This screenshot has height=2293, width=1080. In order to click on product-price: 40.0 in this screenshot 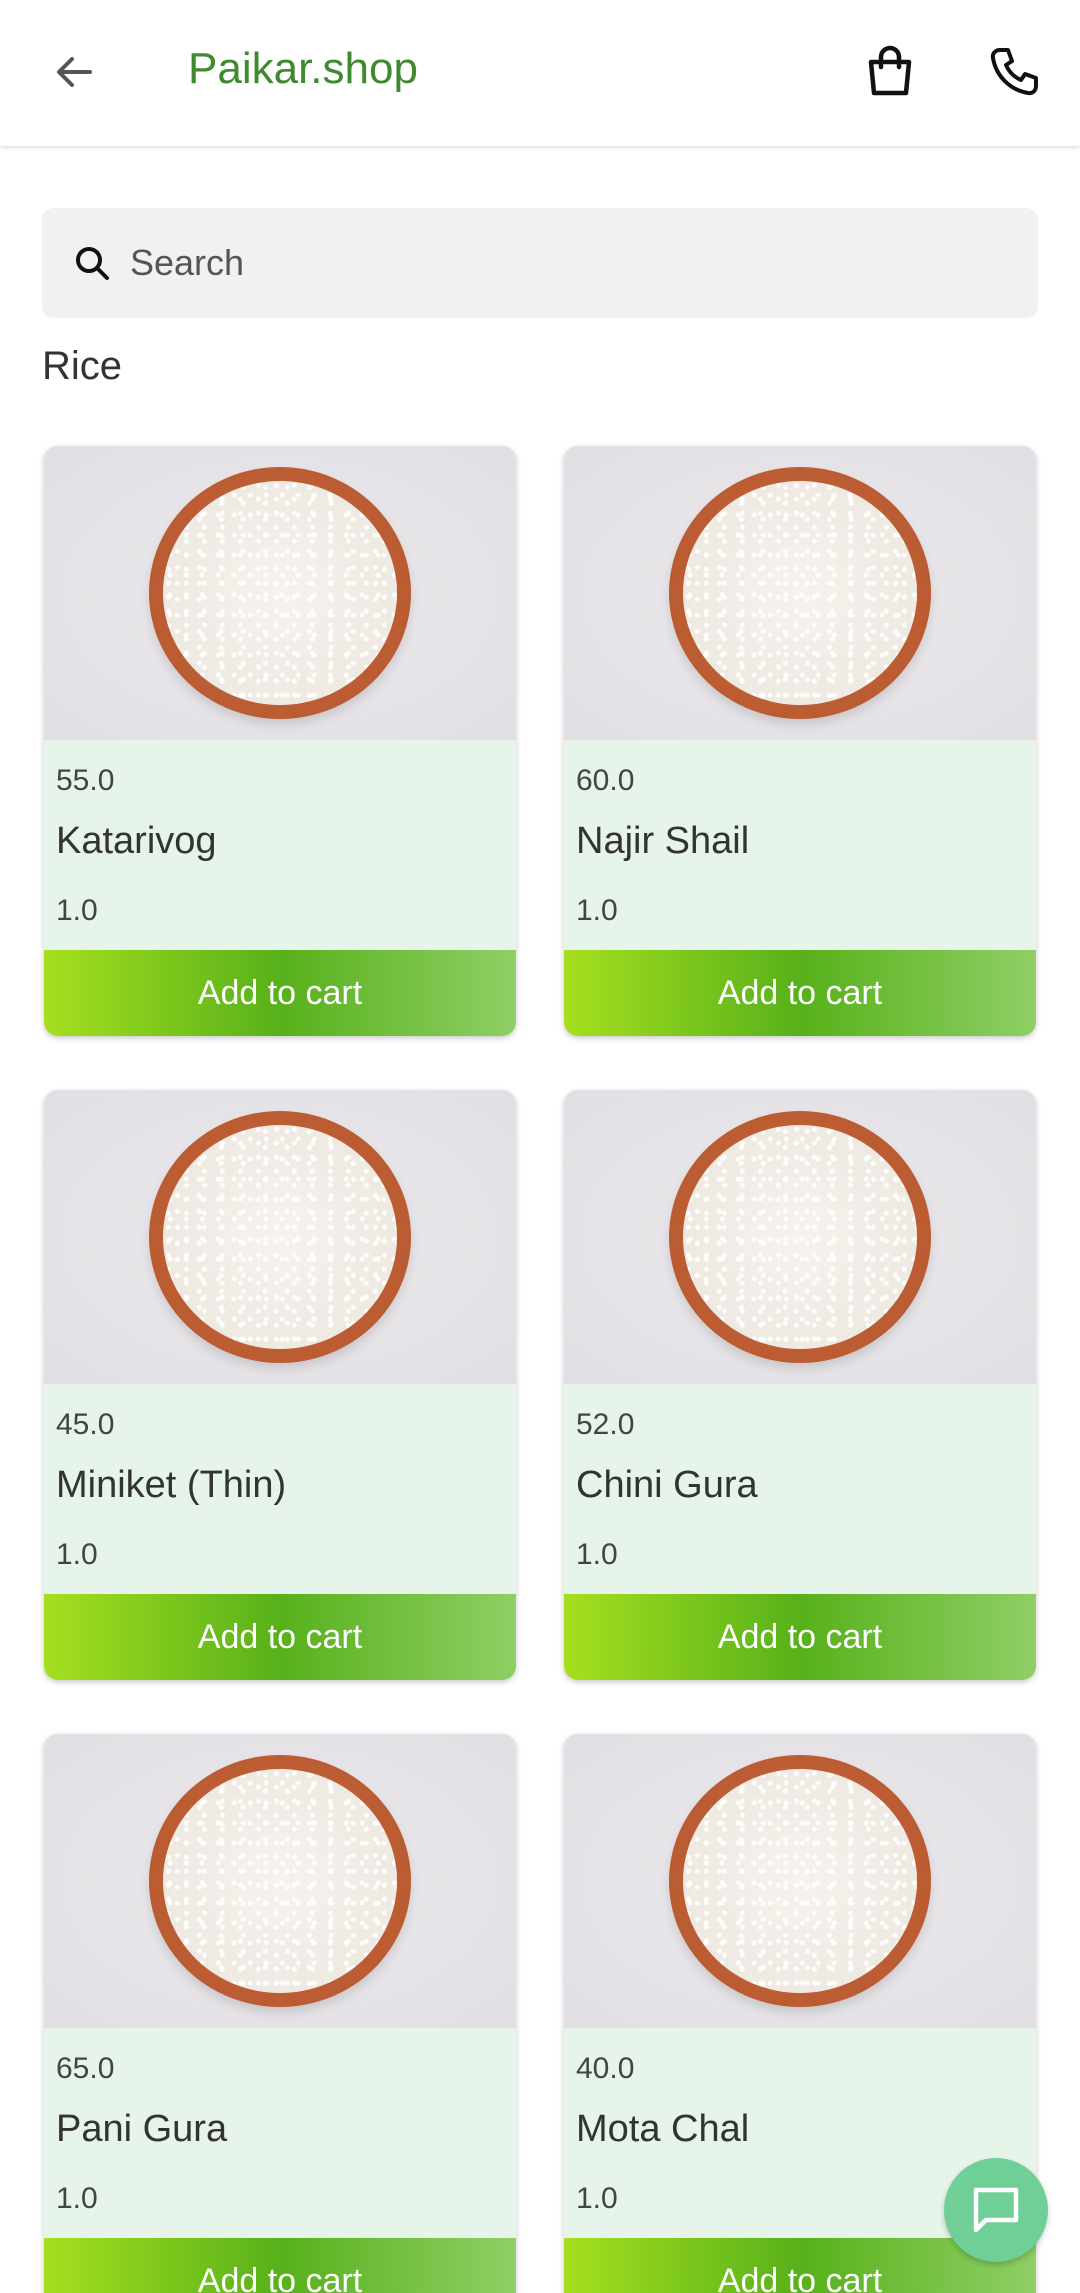, I will do `click(605, 2068)`.